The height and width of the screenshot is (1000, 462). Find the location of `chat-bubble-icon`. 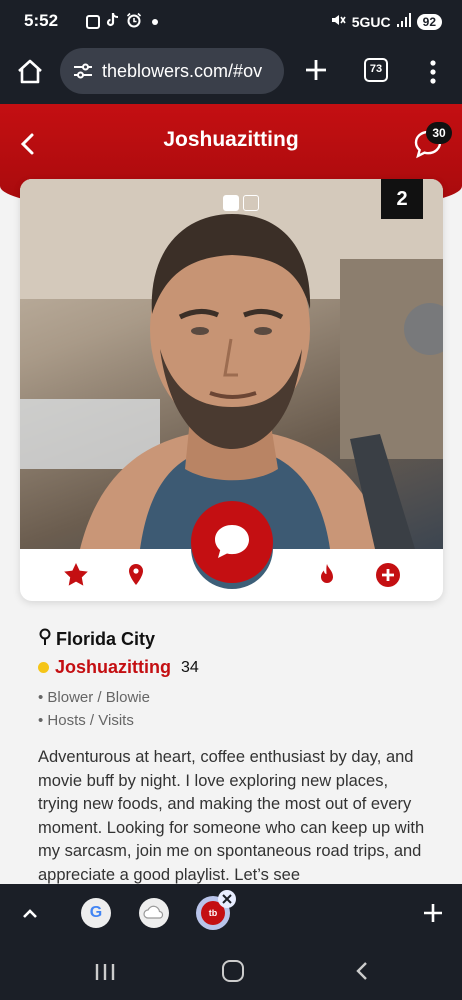

chat-bubble-icon is located at coordinates (232, 541).